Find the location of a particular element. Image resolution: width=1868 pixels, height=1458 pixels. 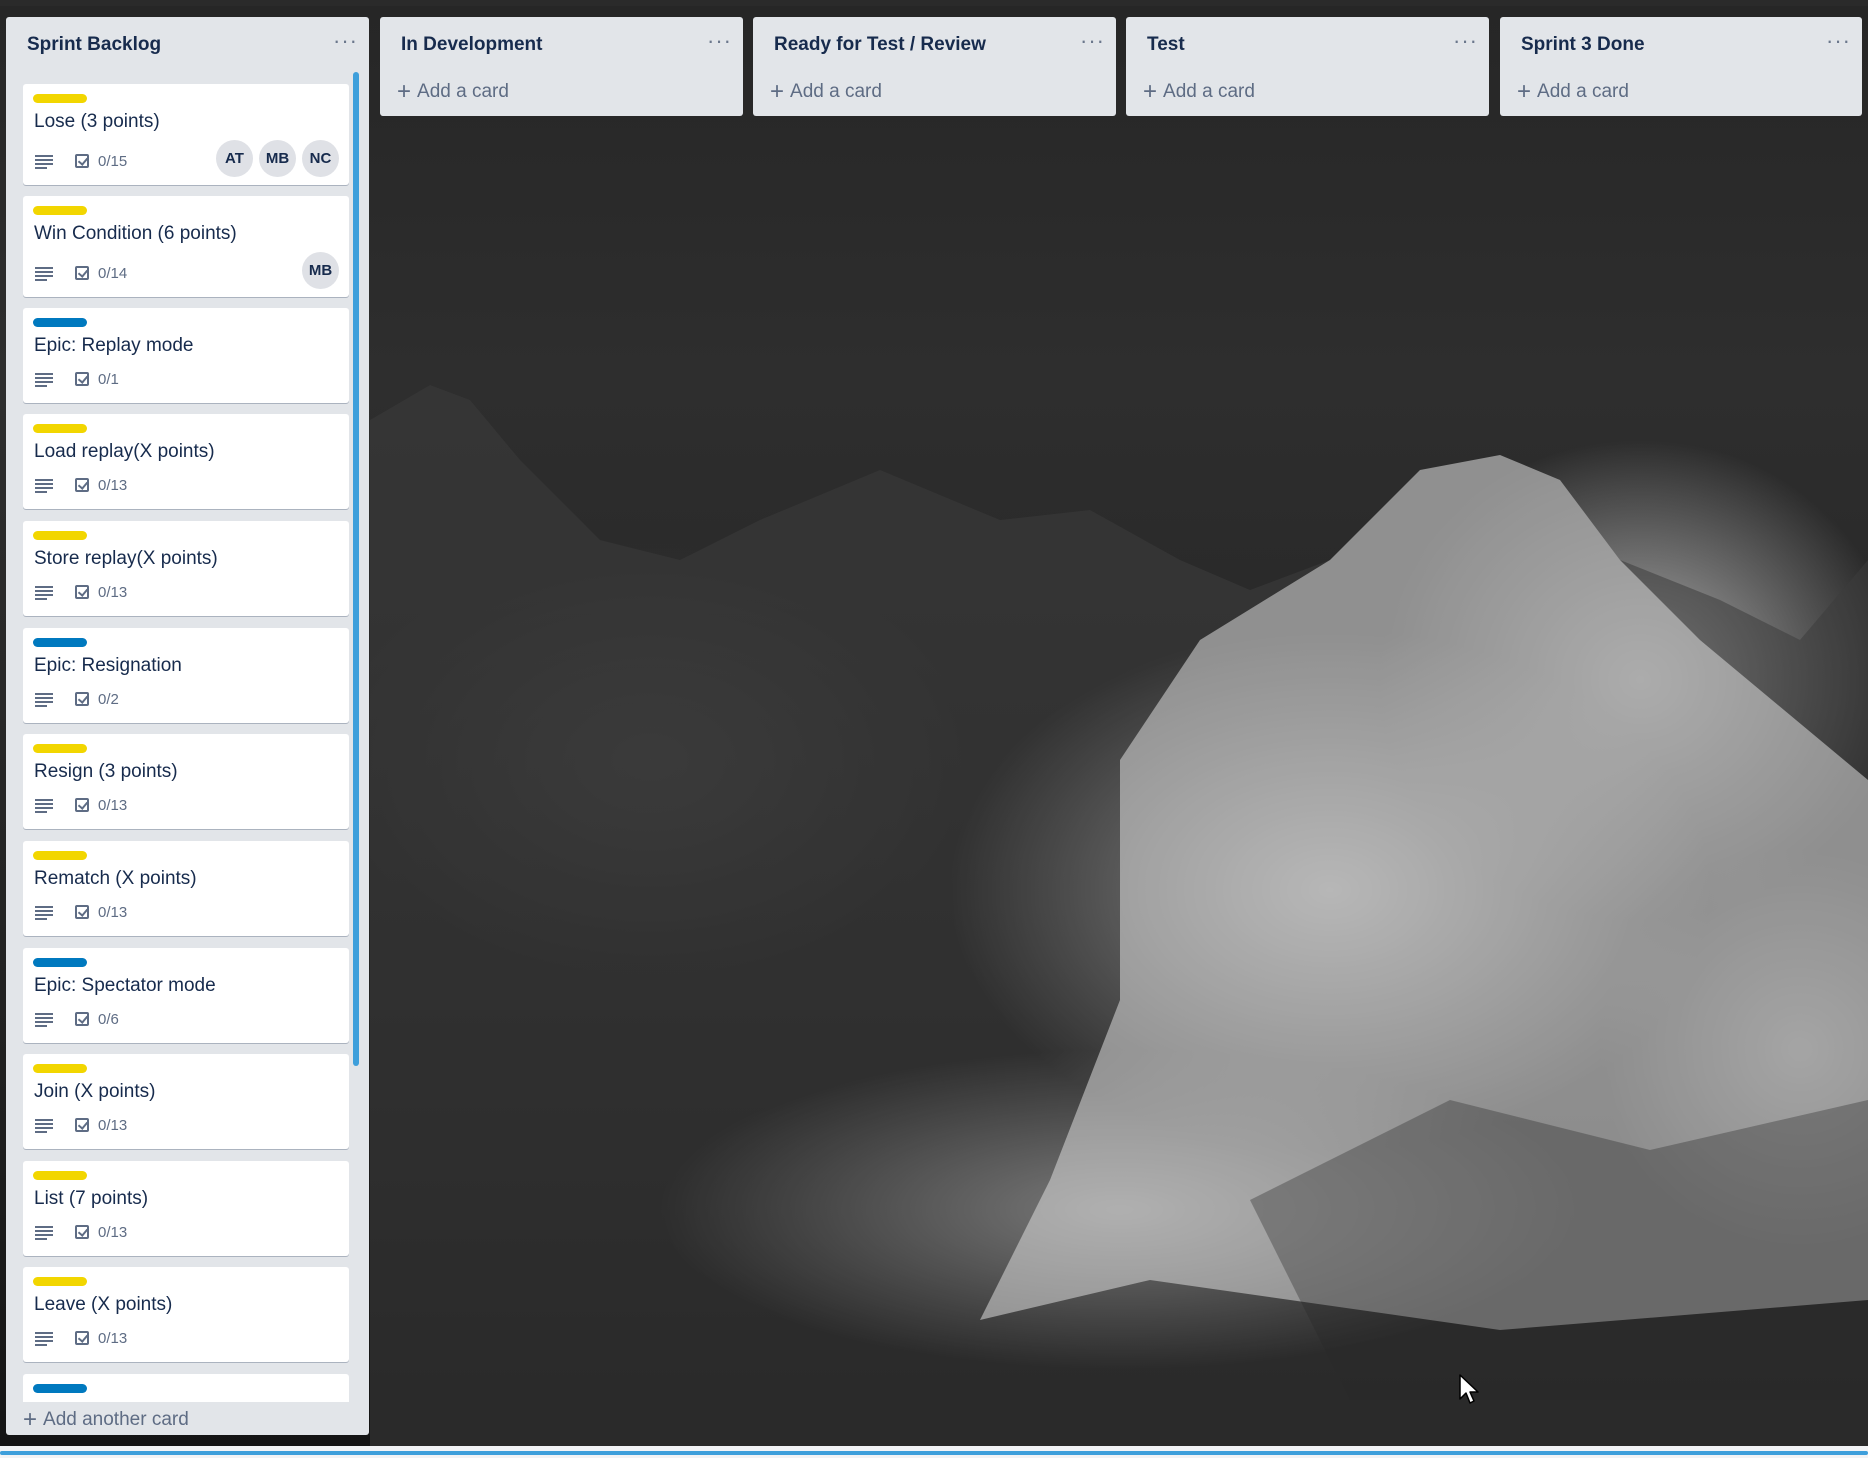

card: Load replay(X points) 0/13 is located at coordinates (186, 461).